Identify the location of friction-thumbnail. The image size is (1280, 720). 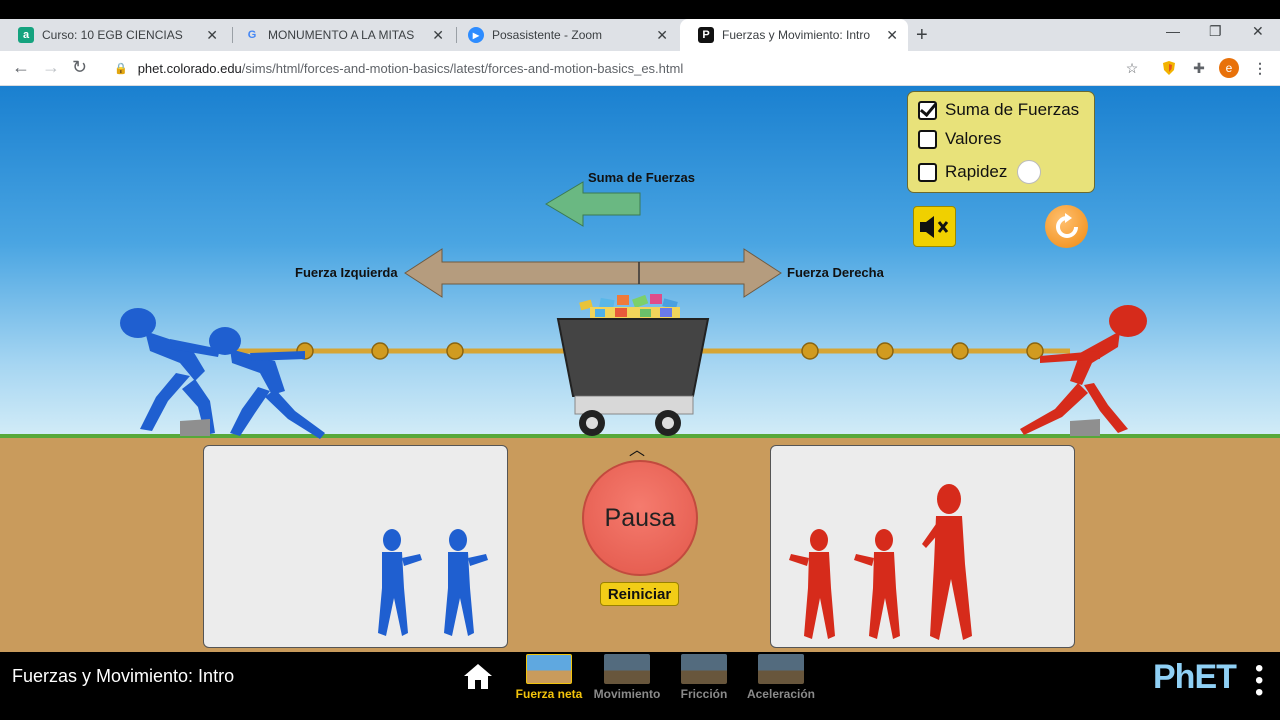
(704, 669).